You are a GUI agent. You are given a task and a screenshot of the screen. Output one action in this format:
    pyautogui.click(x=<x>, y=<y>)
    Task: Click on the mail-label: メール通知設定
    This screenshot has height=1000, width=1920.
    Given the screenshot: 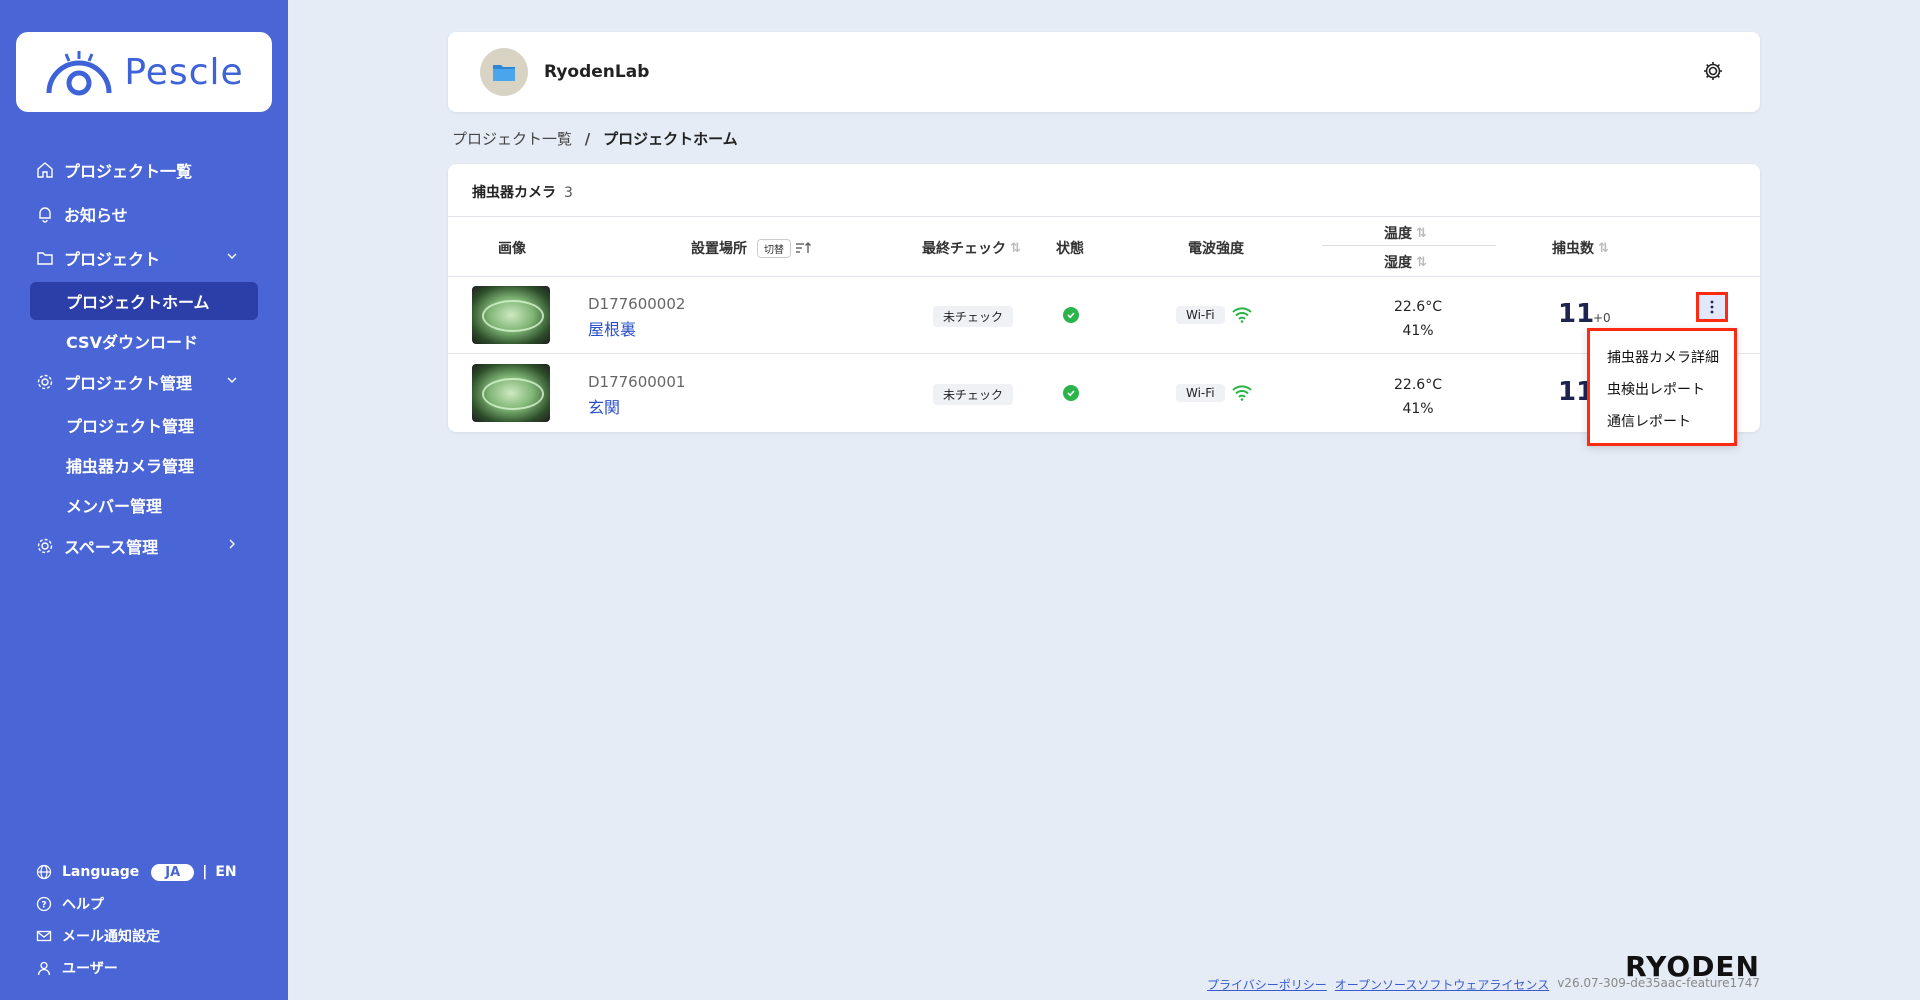 What is the action you would take?
    pyautogui.click(x=111, y=937)
    